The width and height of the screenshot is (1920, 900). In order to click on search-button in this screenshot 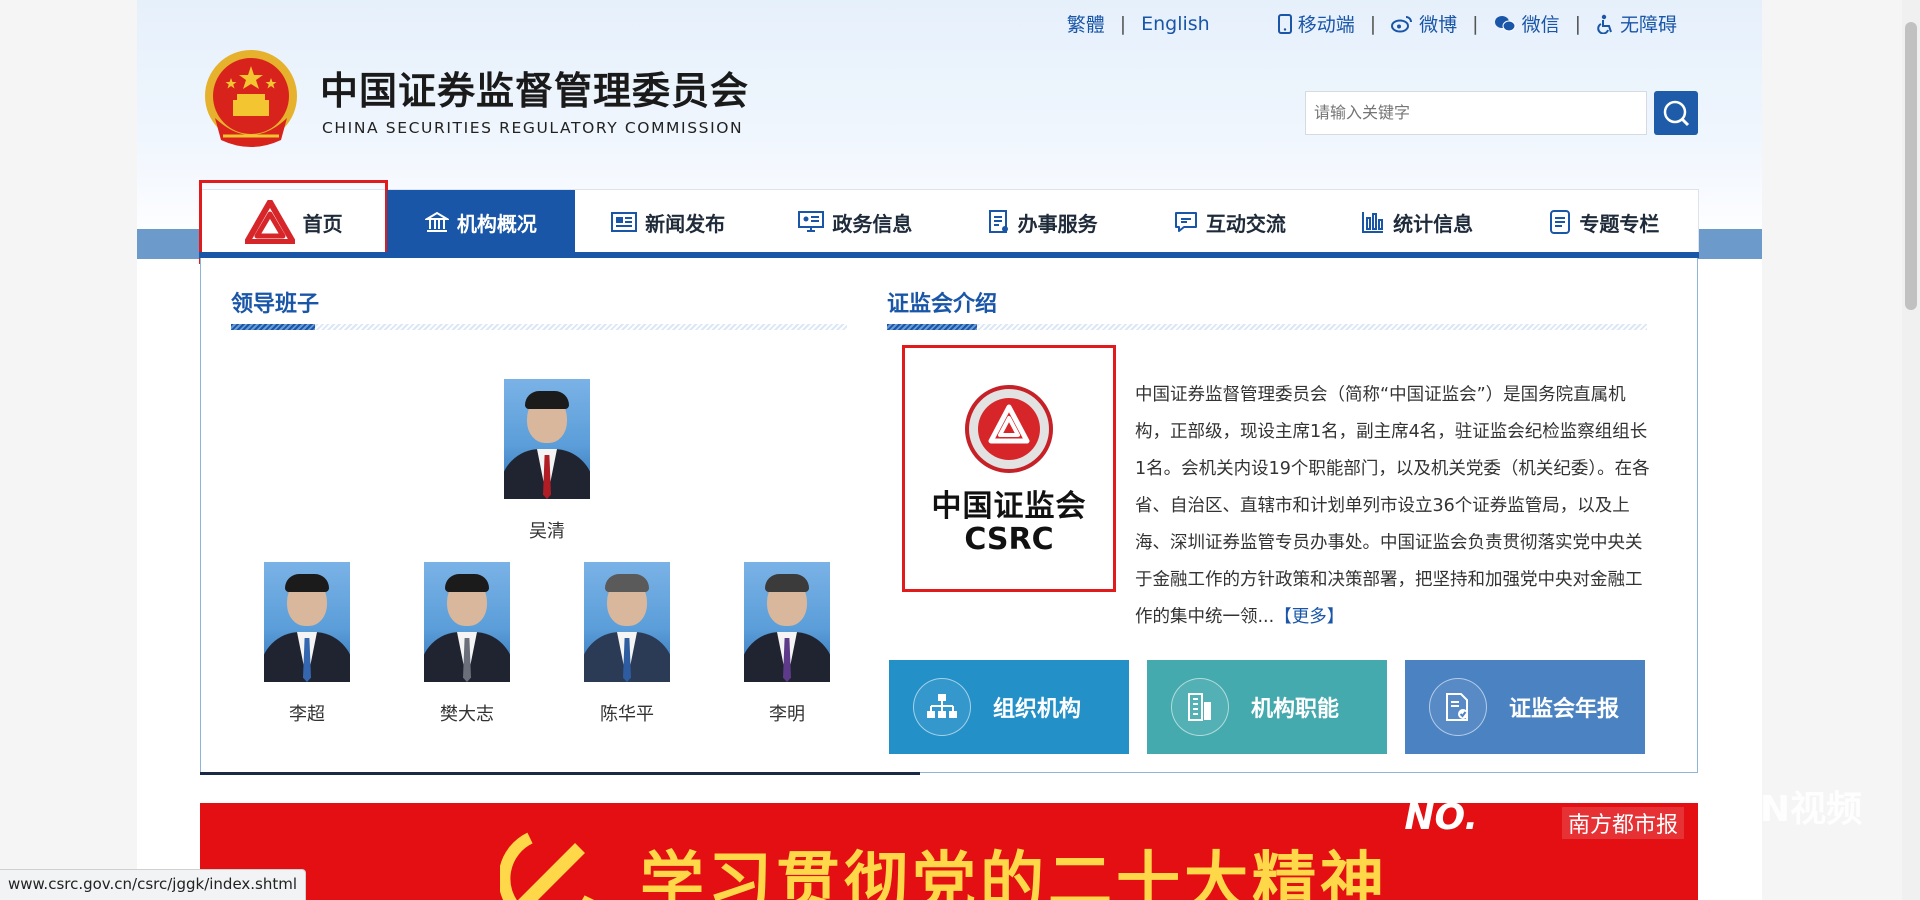, I will do `click(1676, 113)`.